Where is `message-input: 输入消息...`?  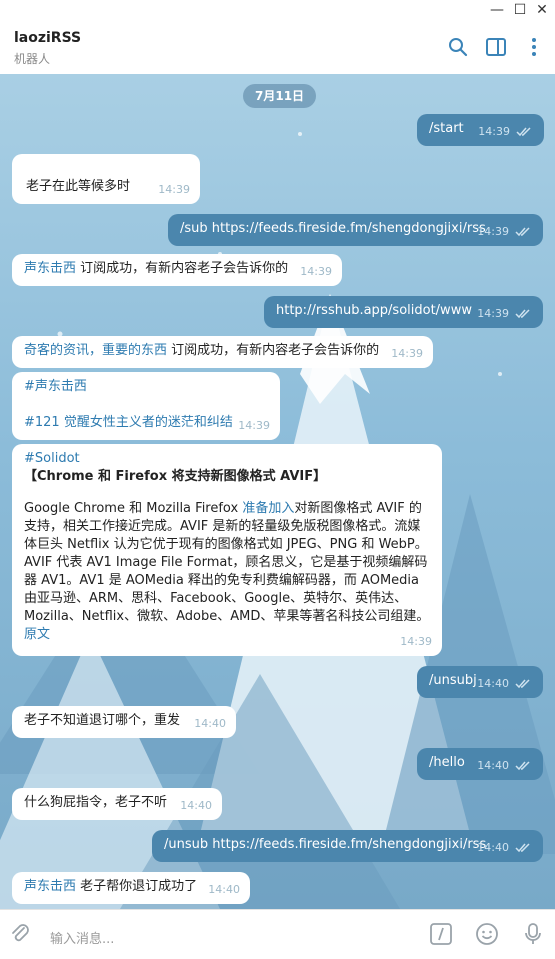
message-input: 输入消息... is located at coordinates (82, 937).